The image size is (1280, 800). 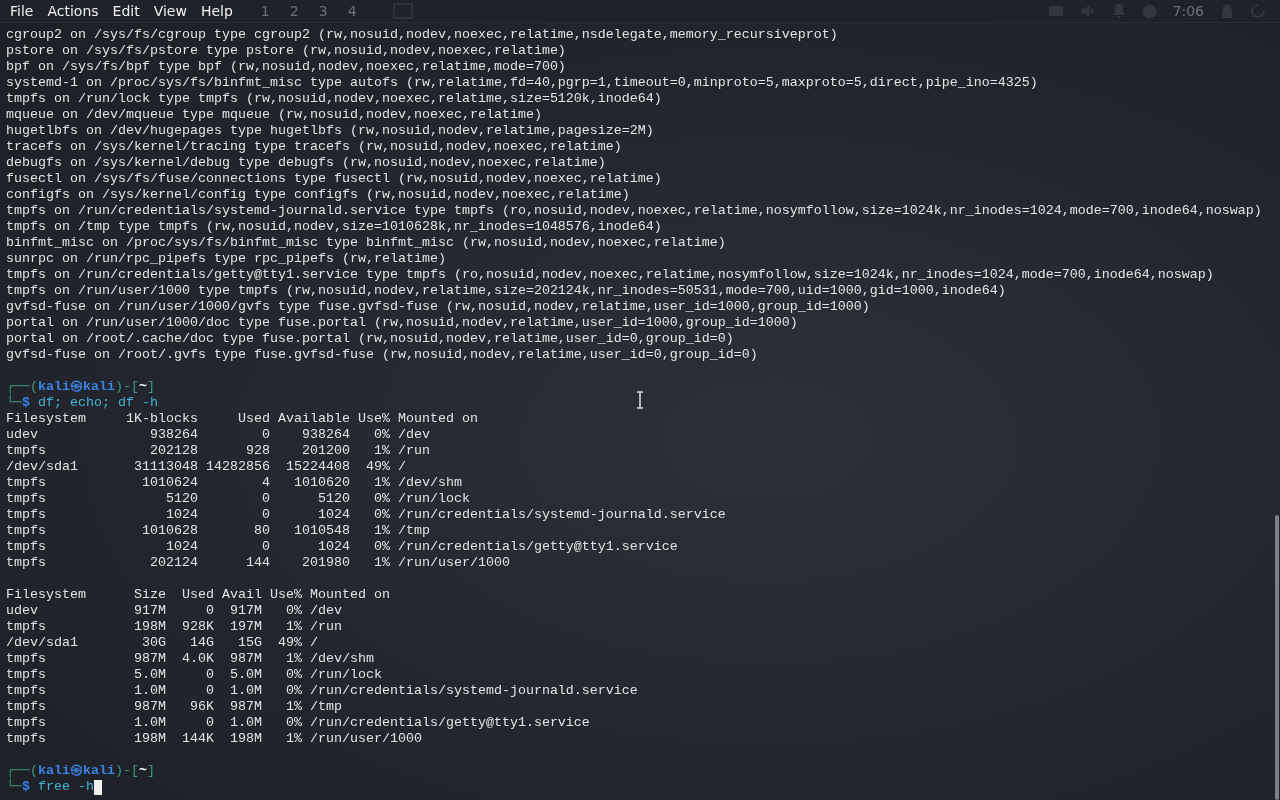 What do you see at coordinates (370, 339) in the screenshot?
I see `output-line: portal on /root/.cache/doc type fuse.portal (rw,nosuid,nodev,relatime,user_id=0,group_id=0)` at bounding box center [370, 339].